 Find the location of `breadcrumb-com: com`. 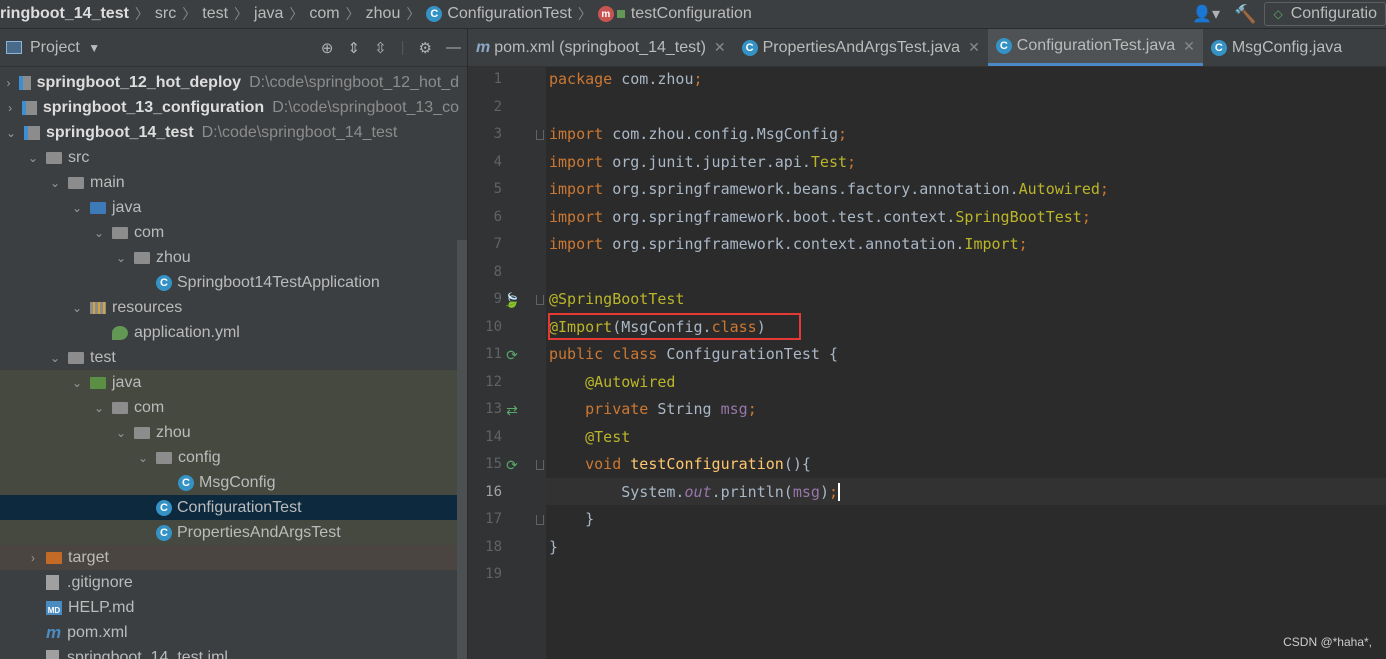

breadcrumb-com: com is located at coordinates (324, 14).